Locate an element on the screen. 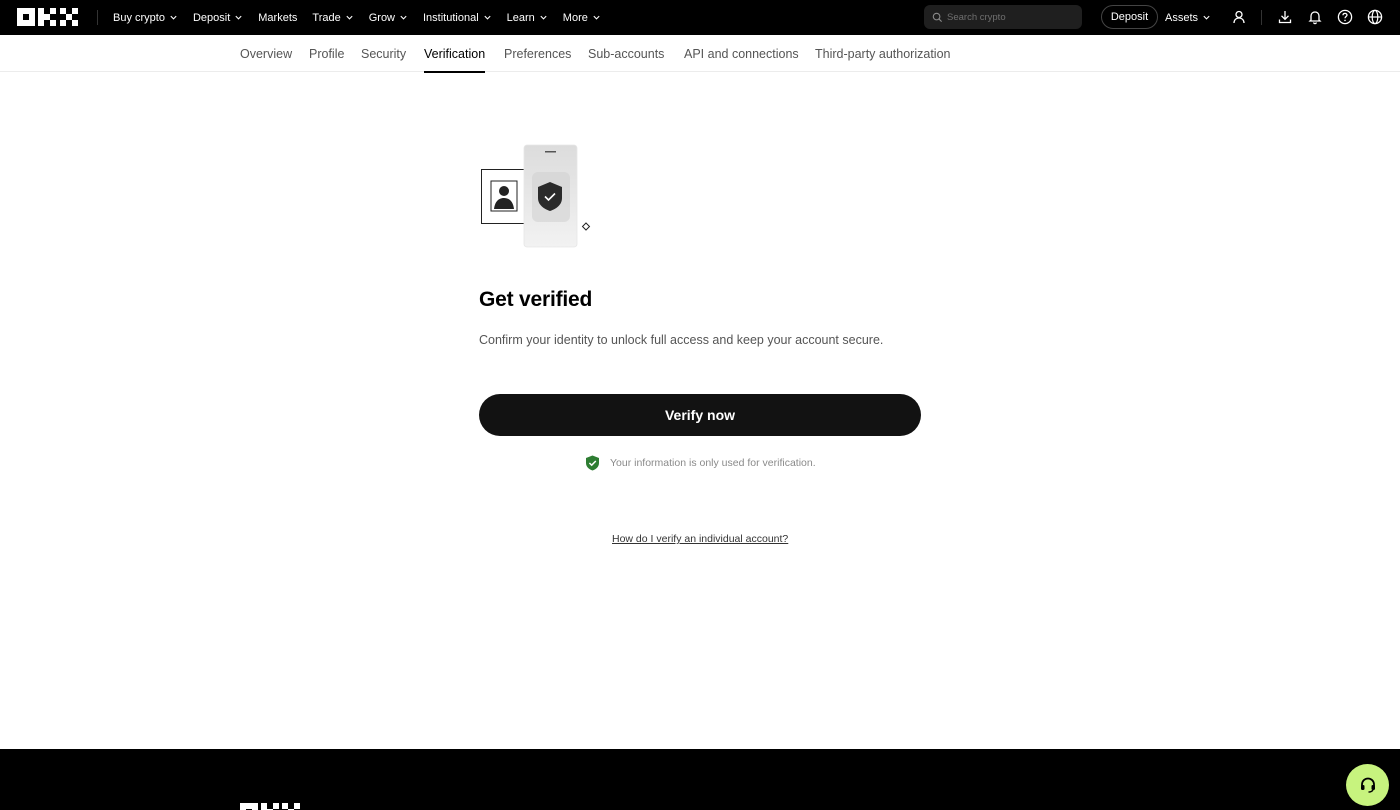 The image size is (1400, 810). nav-item-label: Deposit is located at coordinates (211, 17).